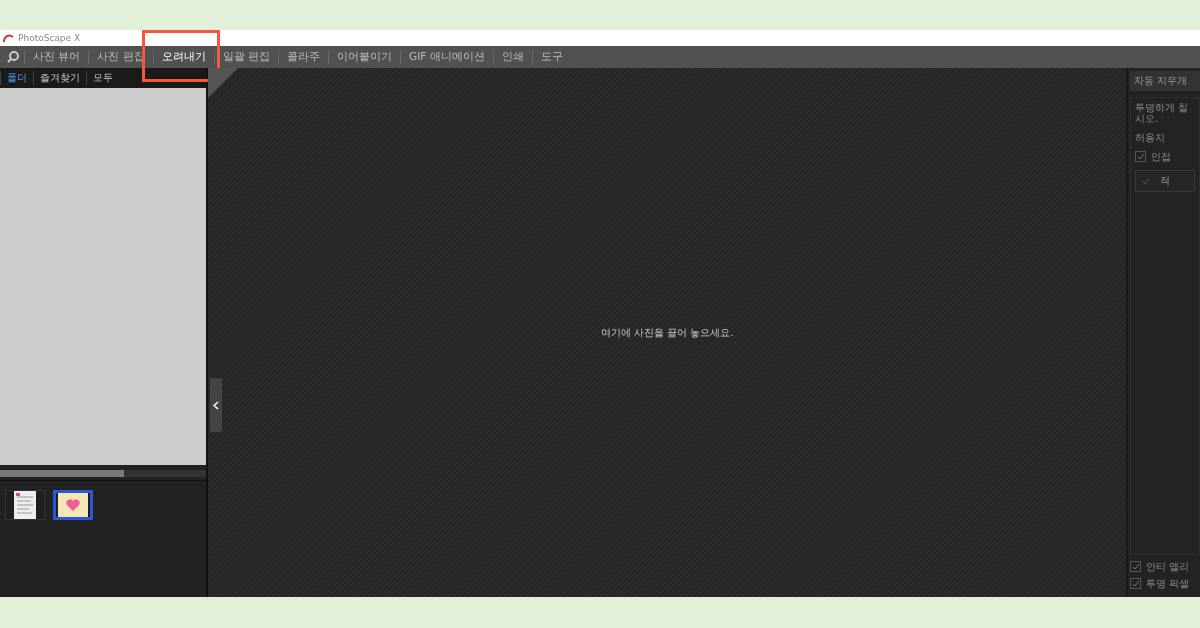 The width and height of the screenshot is (1200, 628). I want to click on menu-tab: GIF 애니메이션, so click(446, 57).